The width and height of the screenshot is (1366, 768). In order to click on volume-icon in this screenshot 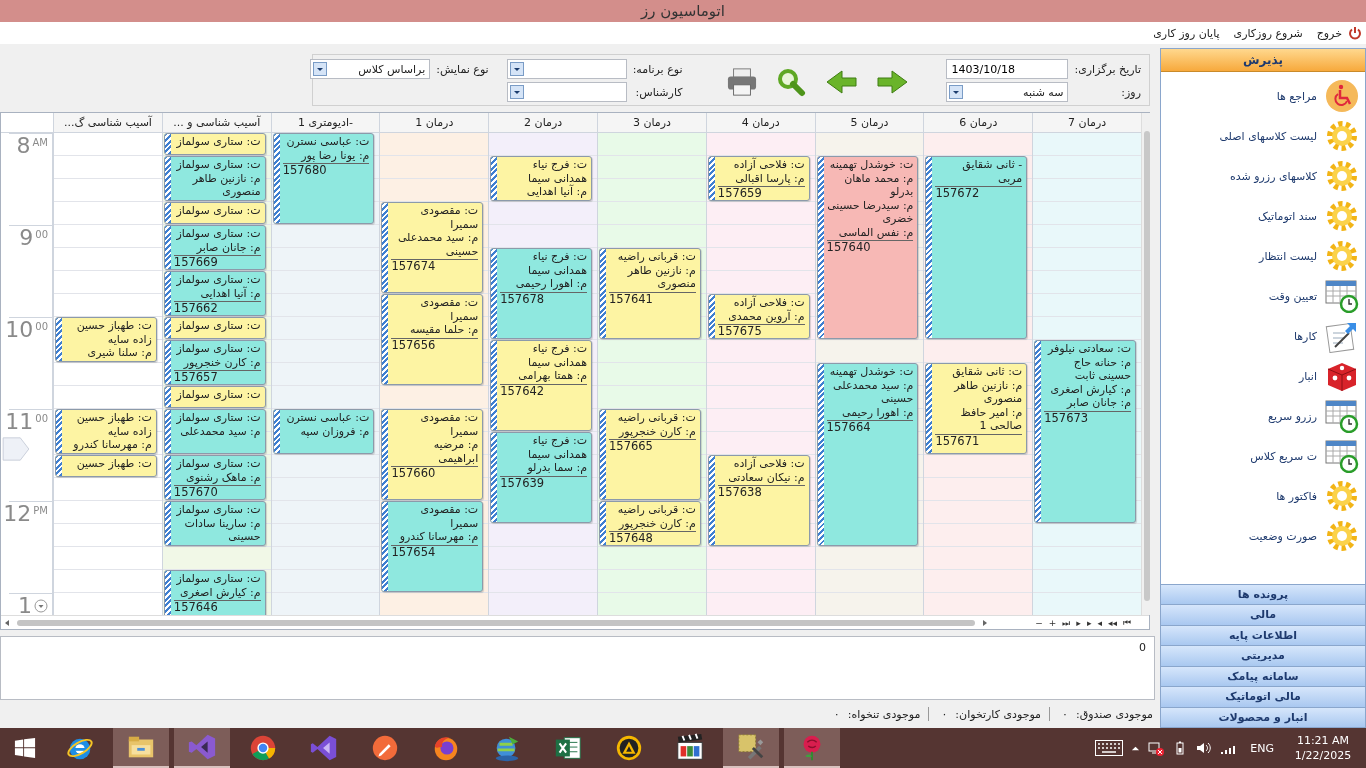, I will do `click(1204, 748)`.